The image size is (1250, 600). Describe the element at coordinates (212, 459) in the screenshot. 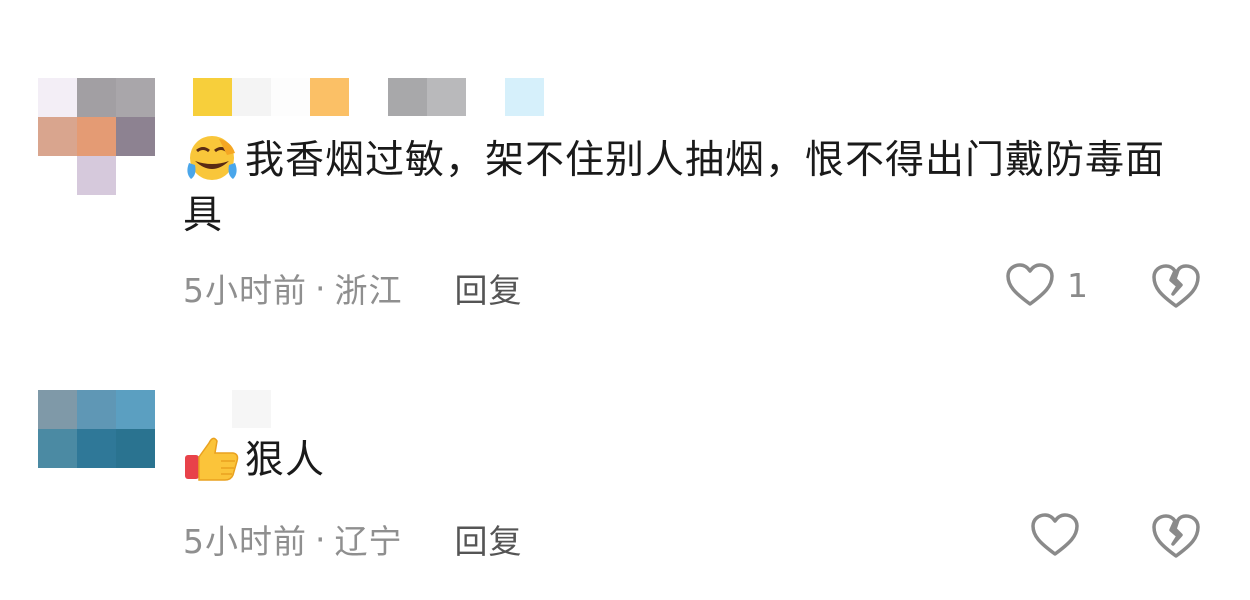

I see `thumbs-up-emoji-icon` at that location.